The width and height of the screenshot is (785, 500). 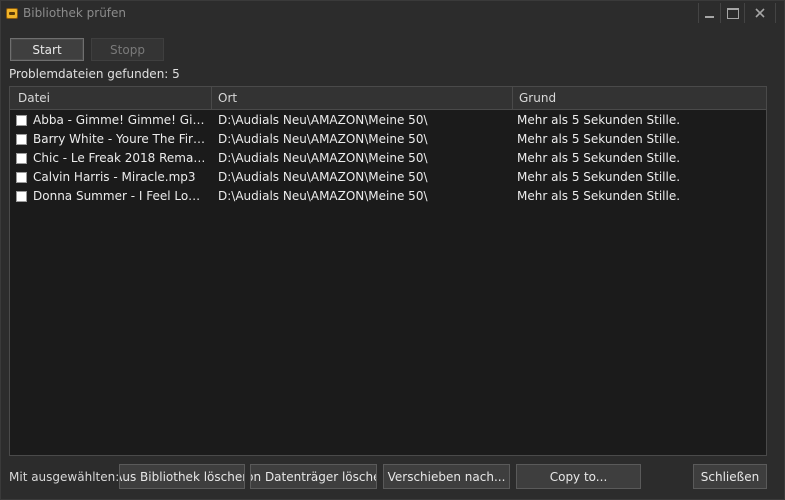 What do you see at coordinates (12, 13) in the screenshot?
I see `library-icon` at bounding box center [12, 13].